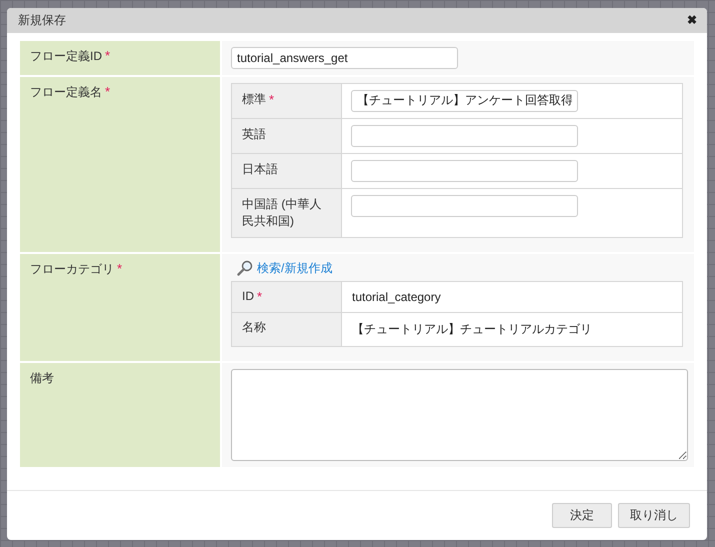  What do you see at coordinates (282, 212) in the screenshot?
I see `label-text: 中国語 (中華人民共和国)` at bounding box center [282, 212].